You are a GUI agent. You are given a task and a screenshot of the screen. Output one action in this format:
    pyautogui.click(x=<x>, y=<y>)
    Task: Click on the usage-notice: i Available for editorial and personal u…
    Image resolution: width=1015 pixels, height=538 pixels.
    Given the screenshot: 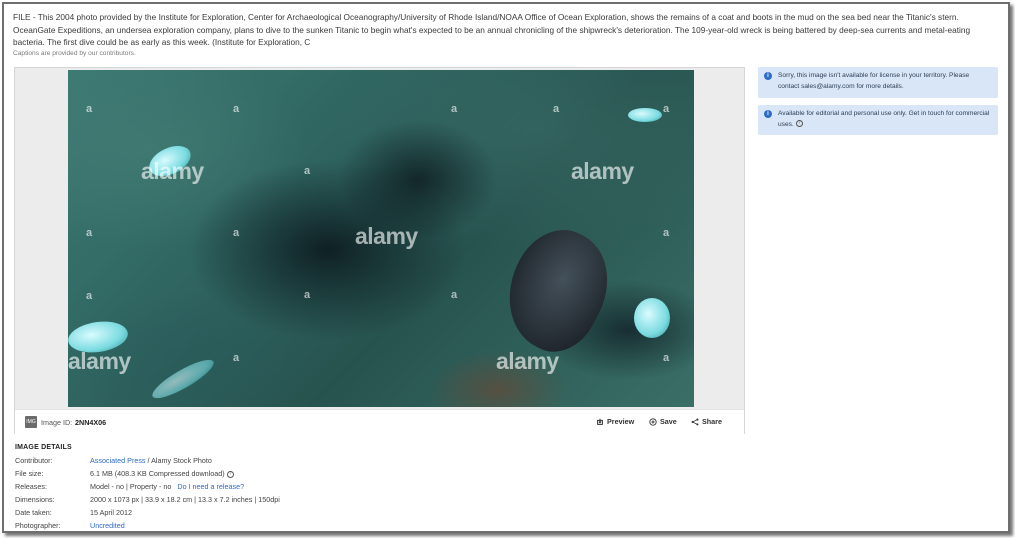 What is the action you would take?
    pyautogui.click(x=878, y=120)
    